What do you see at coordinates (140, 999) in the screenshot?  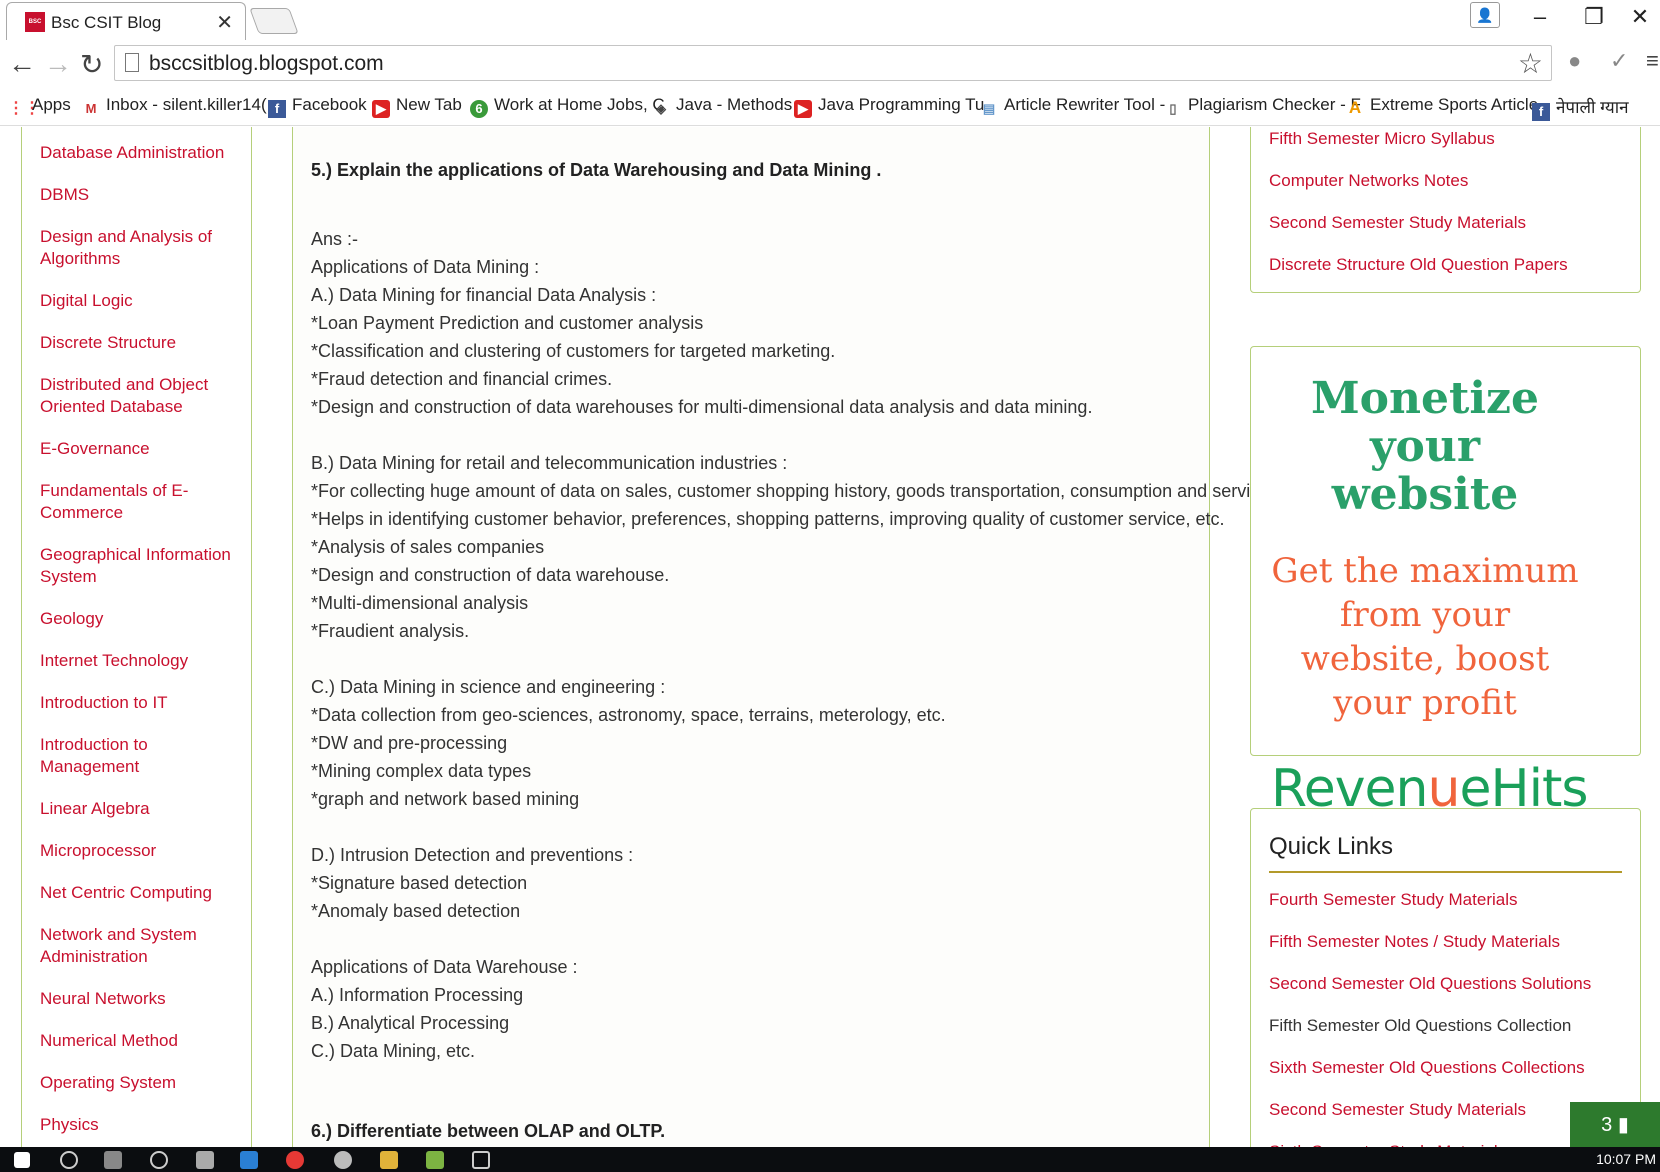 I see `sidebar-link: Neural Networks` at bounding box center [140, 999].